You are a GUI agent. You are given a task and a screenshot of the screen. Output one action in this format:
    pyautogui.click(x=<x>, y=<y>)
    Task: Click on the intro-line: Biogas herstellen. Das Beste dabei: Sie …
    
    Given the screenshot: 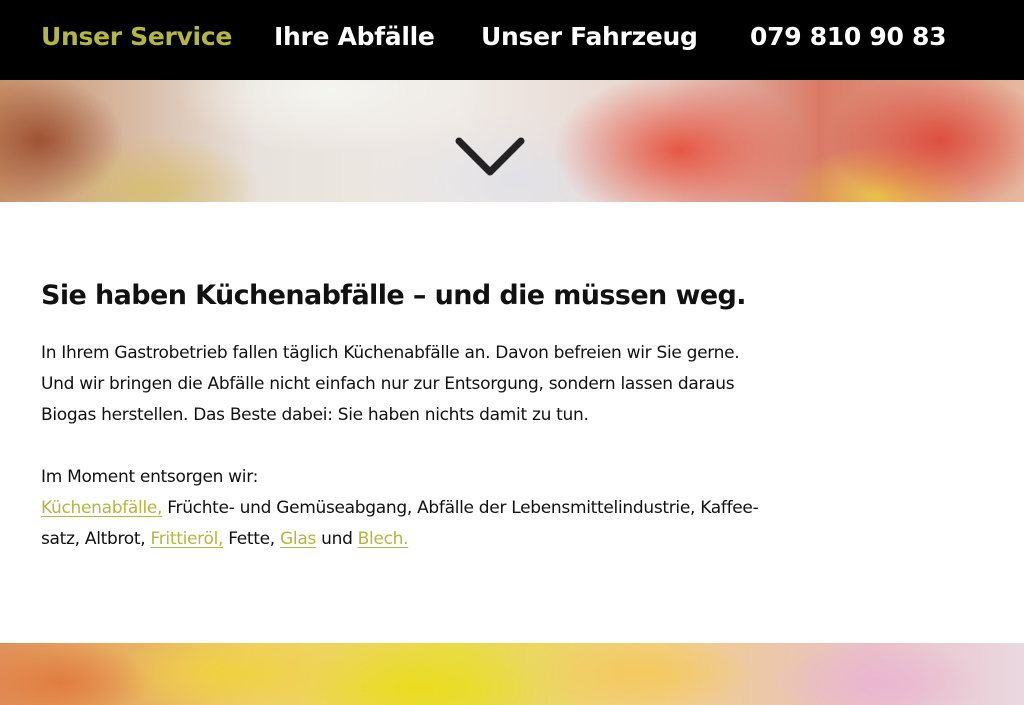 What is the action you would take?
    pyautogui.click(x=315, y=415)
    